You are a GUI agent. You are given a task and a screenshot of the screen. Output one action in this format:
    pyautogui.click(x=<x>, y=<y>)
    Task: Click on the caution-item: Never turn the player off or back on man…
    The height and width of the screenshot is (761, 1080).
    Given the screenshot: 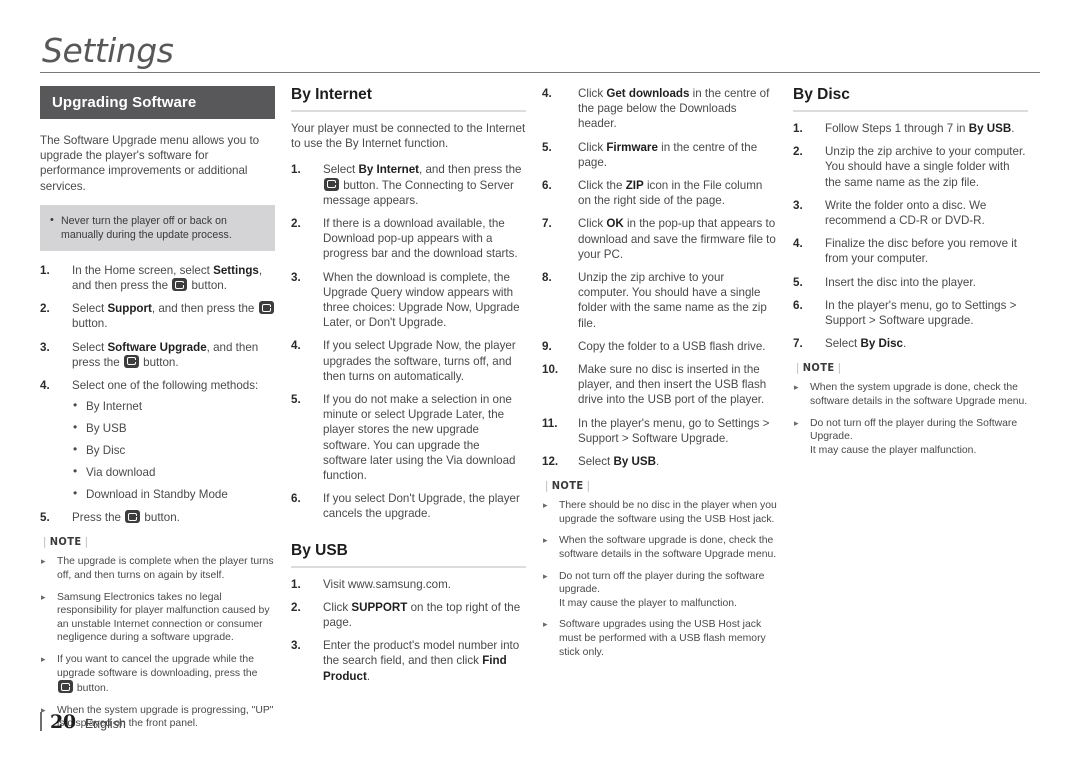 What is the action you would take?
    pyautogui.click(x=156, y=227)
    